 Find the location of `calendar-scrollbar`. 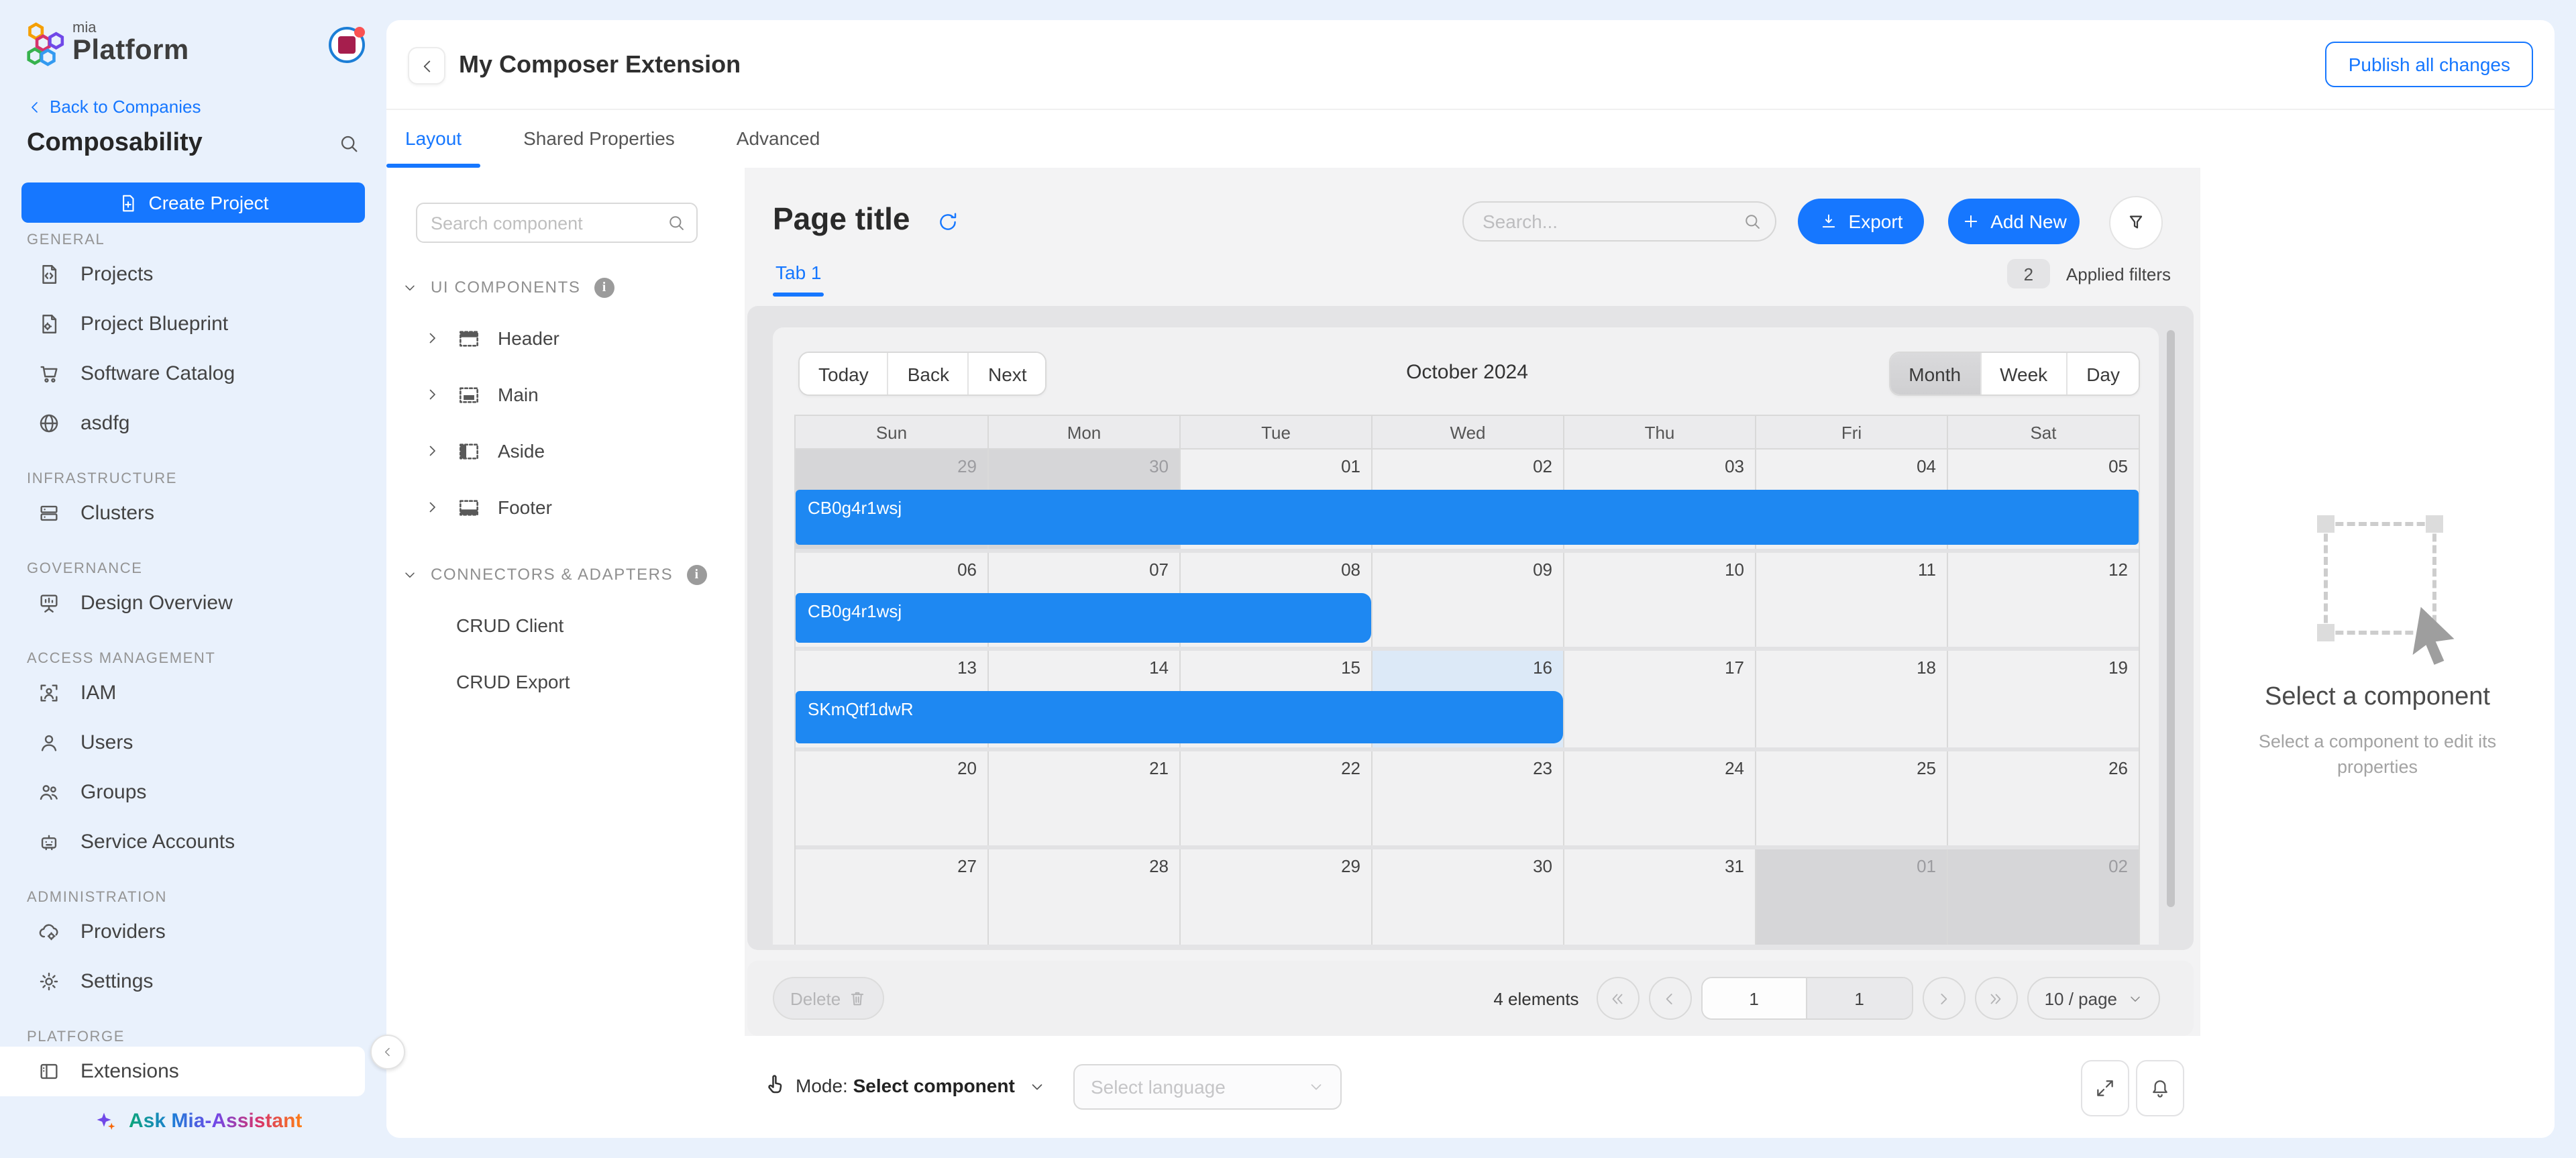

calendar-scrollbar is located at coordinates (2171, 618).